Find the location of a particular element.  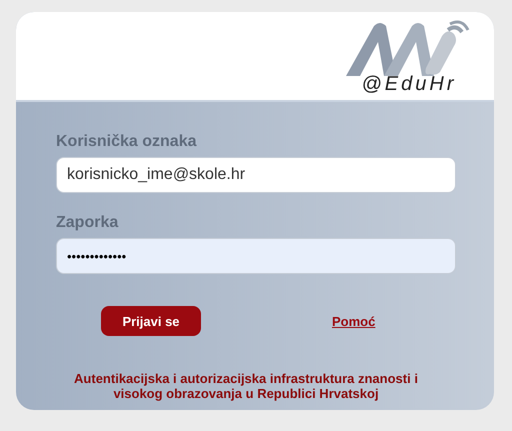

footer-text: Autentikacijska i autorizacijska infrastruktura znanosti i visokog obrazovanja u Republici Hrvatskoj is located at coordinates (246, 386).